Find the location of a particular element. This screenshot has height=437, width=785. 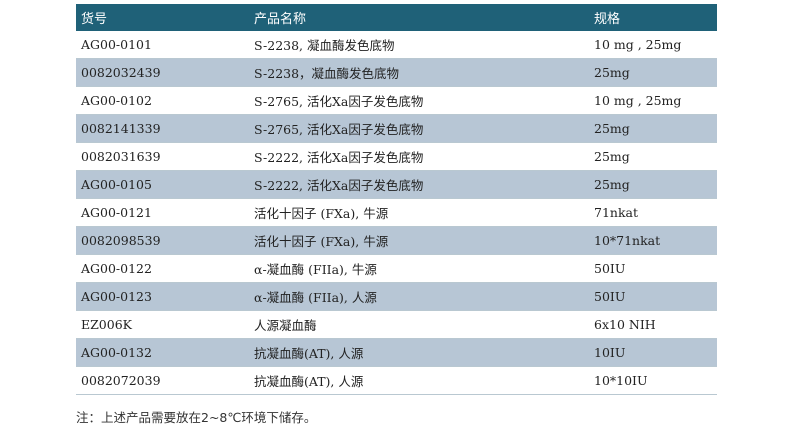

cell-spec: 10*71nkat is located at coordinates (653, 240).